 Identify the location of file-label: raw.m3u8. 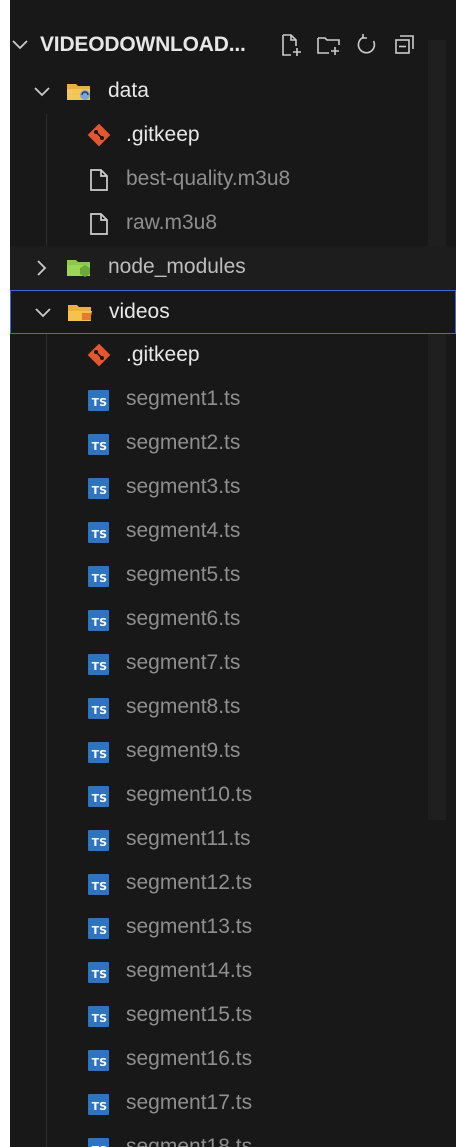
(172, 222).